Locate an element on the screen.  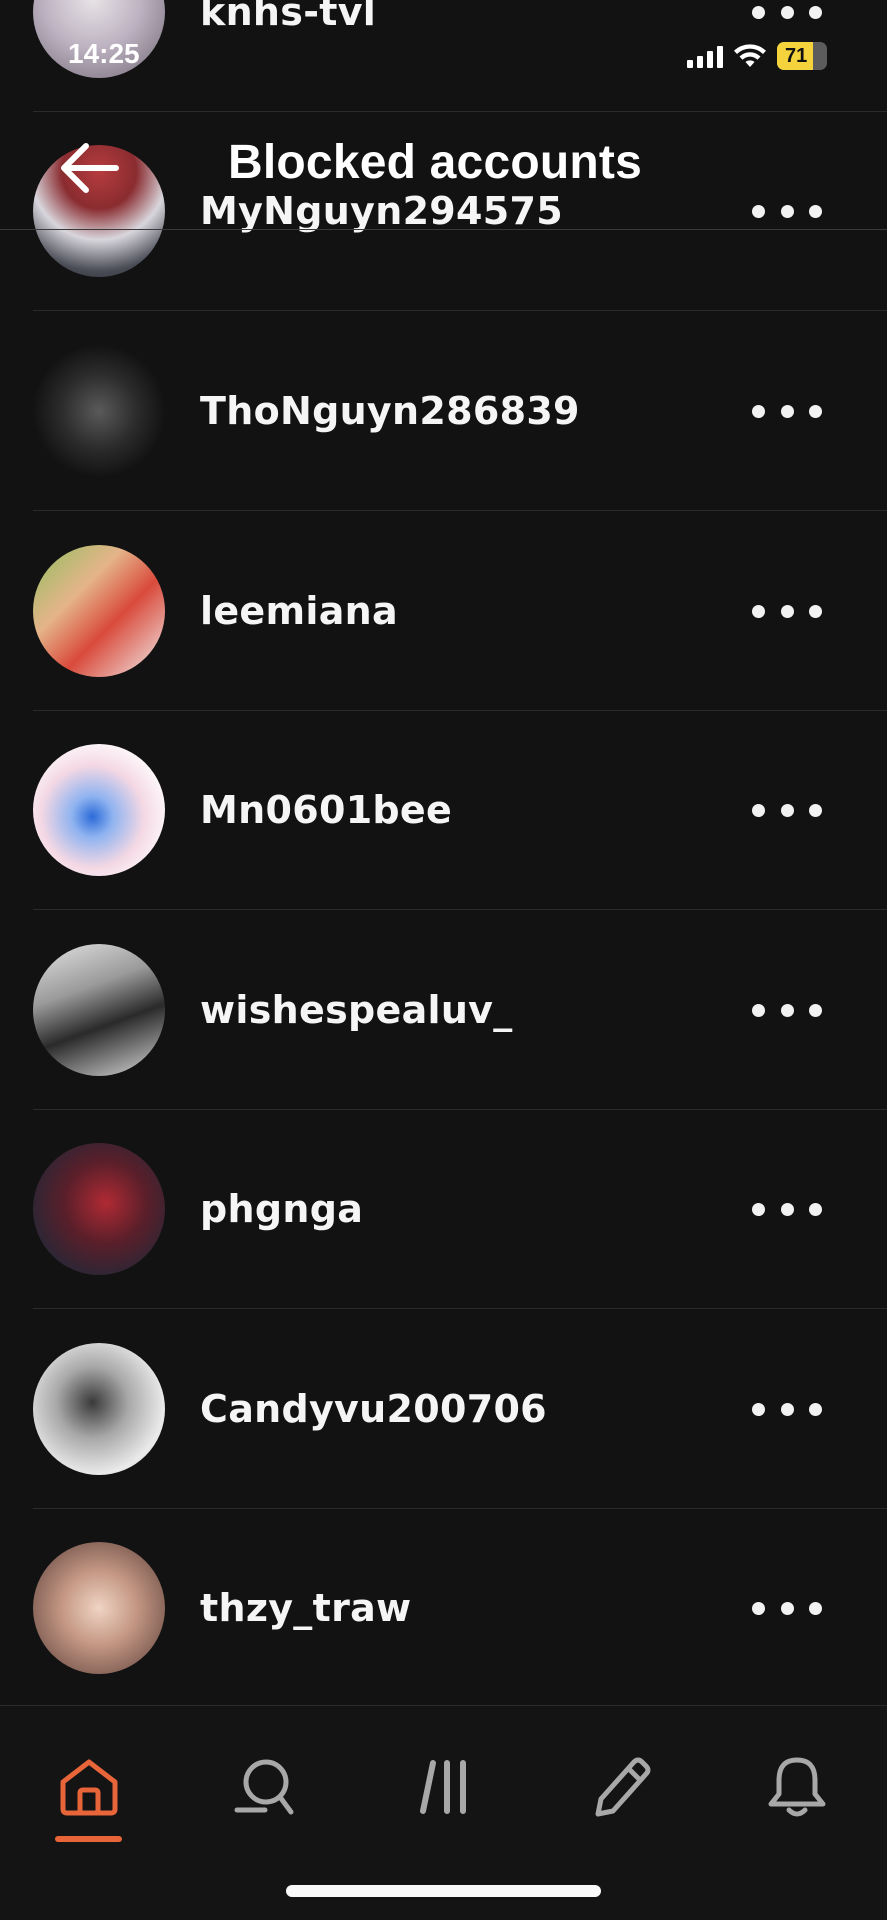
nav-feeds-button is located at coordinates (445, 1787).